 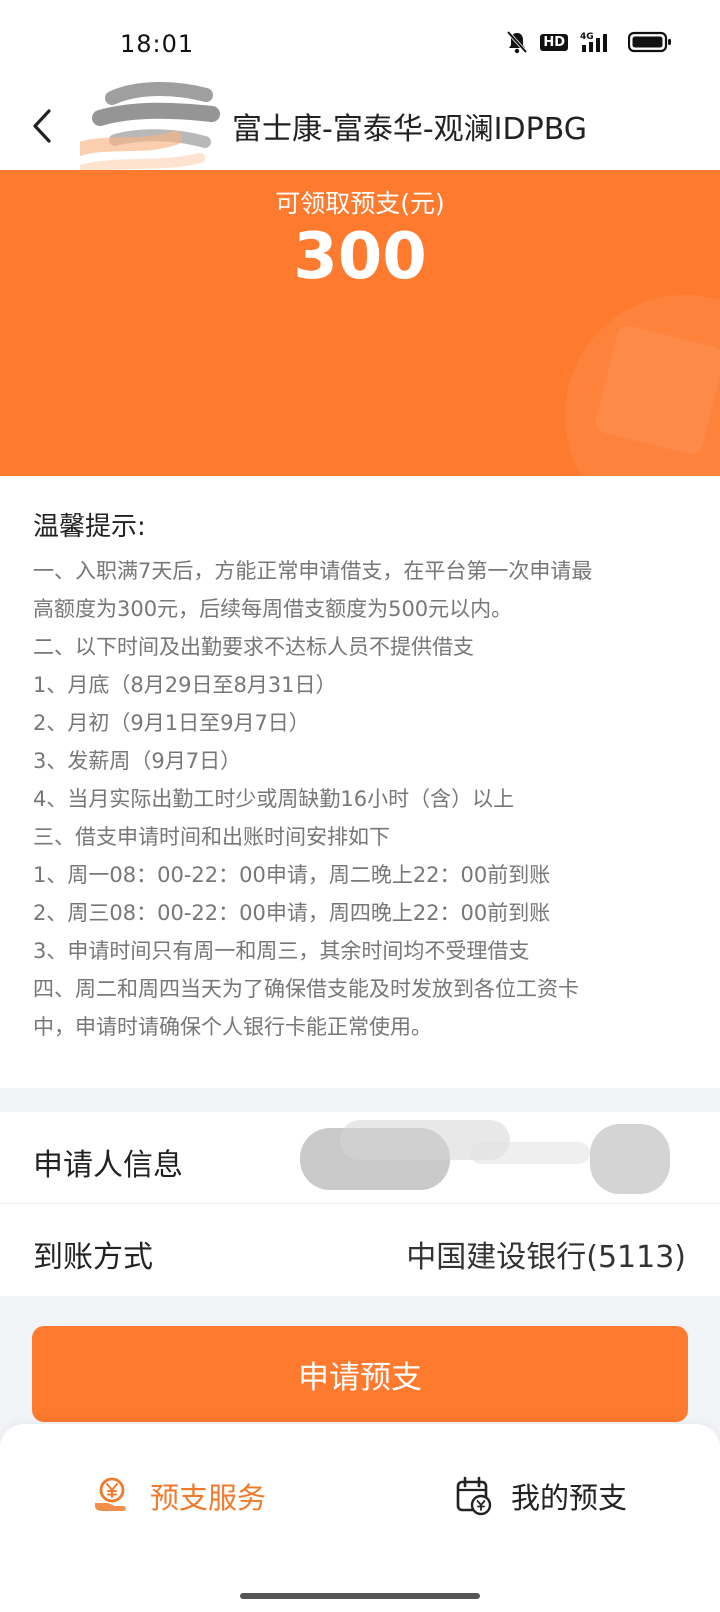 What do you see at coordinates (108, 1165) in the screenshot?
I see `applicant-info-label: 申请人信息` at bounding box center [108, 1165].